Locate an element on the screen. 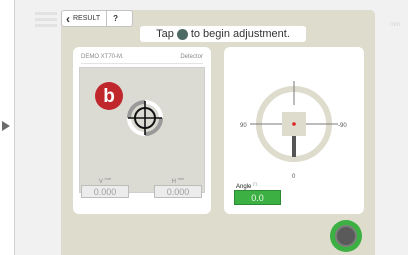  result-back-button: ‹ RESULT ? is located at coordinates (97, 18).